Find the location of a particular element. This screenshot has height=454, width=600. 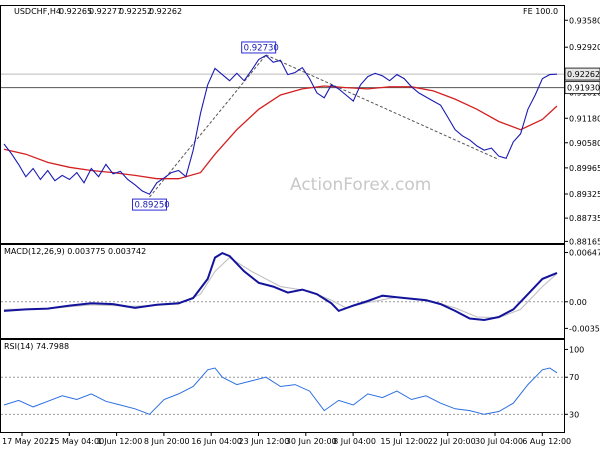

macd-tick-label: 0.00 is located at coordinates (578, 302).